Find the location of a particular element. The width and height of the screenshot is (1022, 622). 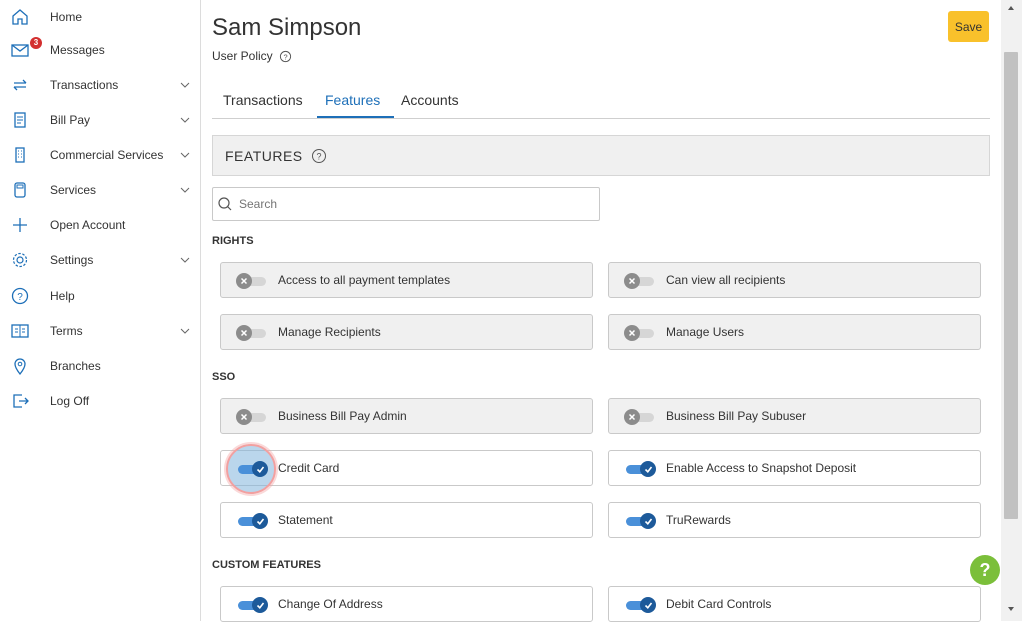

sidebar-item-commercial-services: Commercial Services is located at coordinates (100, 155).